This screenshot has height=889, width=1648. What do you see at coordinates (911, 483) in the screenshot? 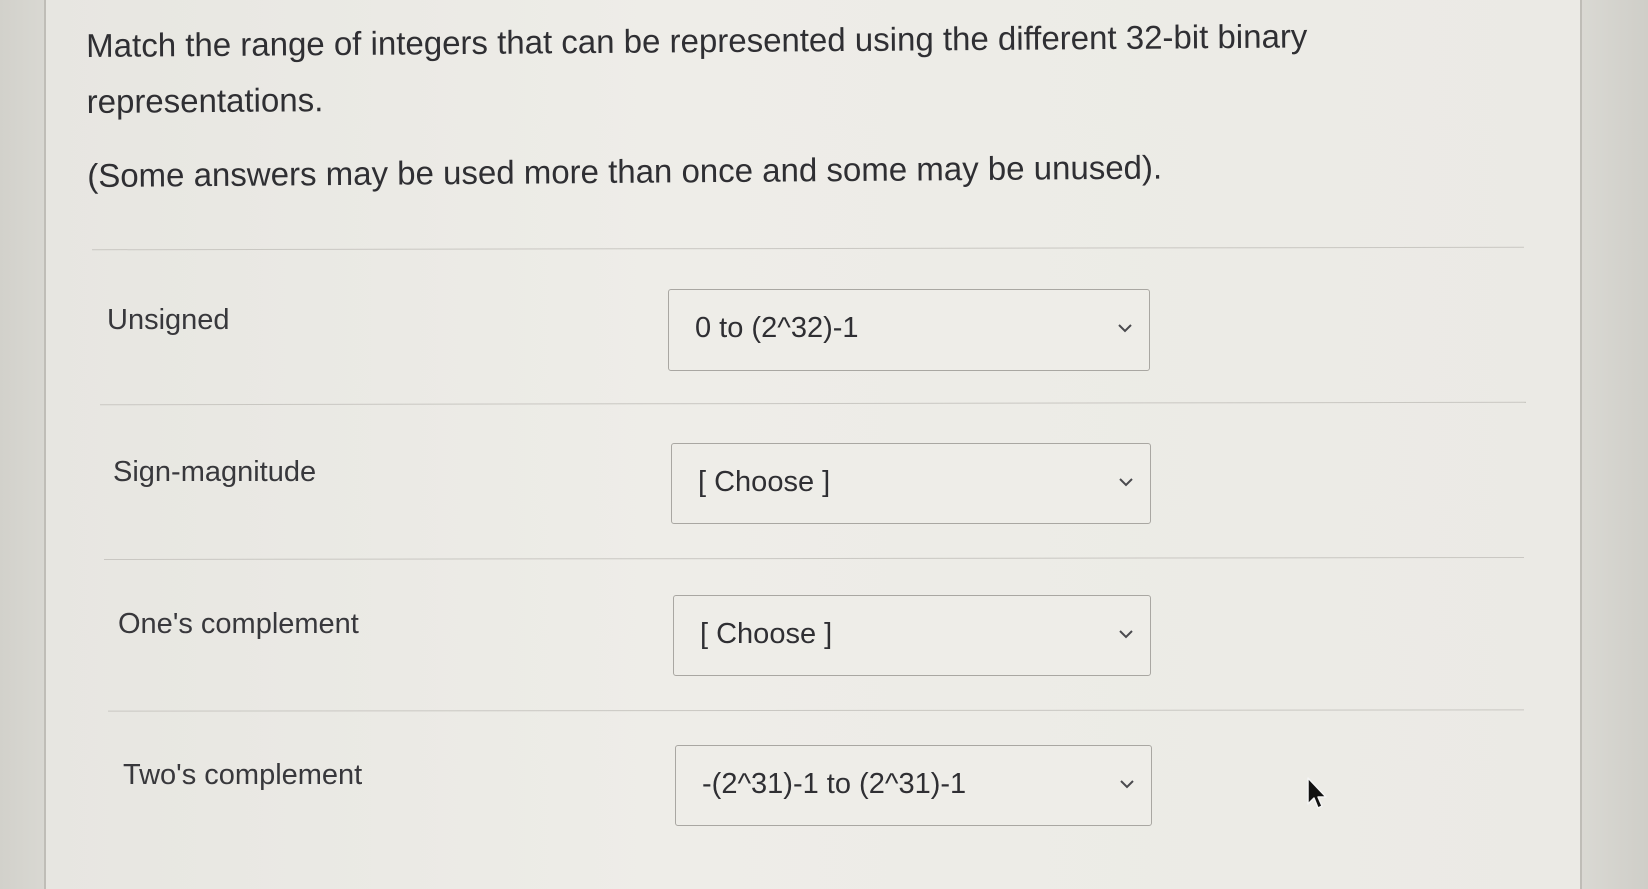
I see `answer-select-sign-magnitude: [ Choose ]` at bounding box center [911, 483].